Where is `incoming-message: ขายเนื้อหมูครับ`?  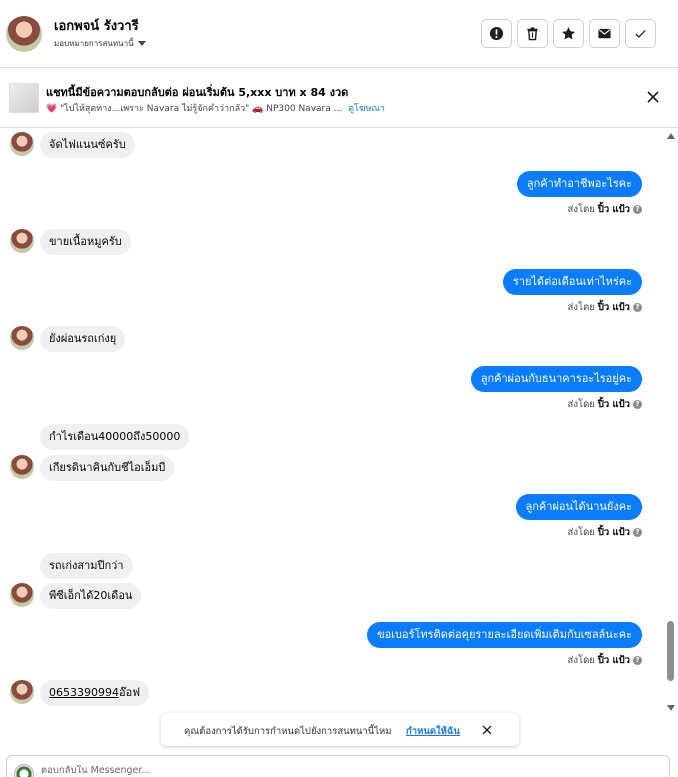
incoming-message: ขายเนื้อหมูครับ is located at coordinates (85, 242).